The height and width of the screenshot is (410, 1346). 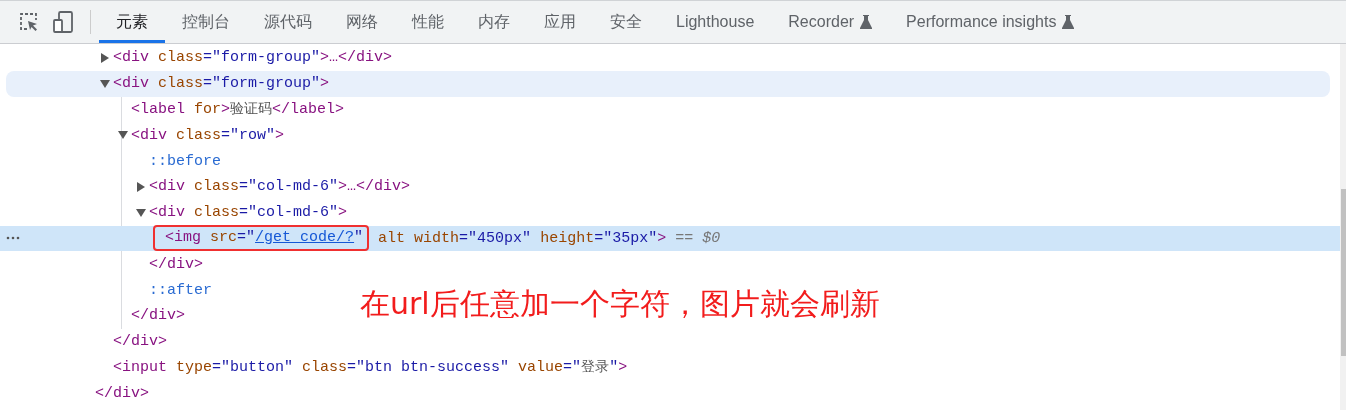 What do you see at coordinates (253, 58) in the screenshot?
I see `code-line: <div class="form-group">…</div>` at bounding box center [253, 58].